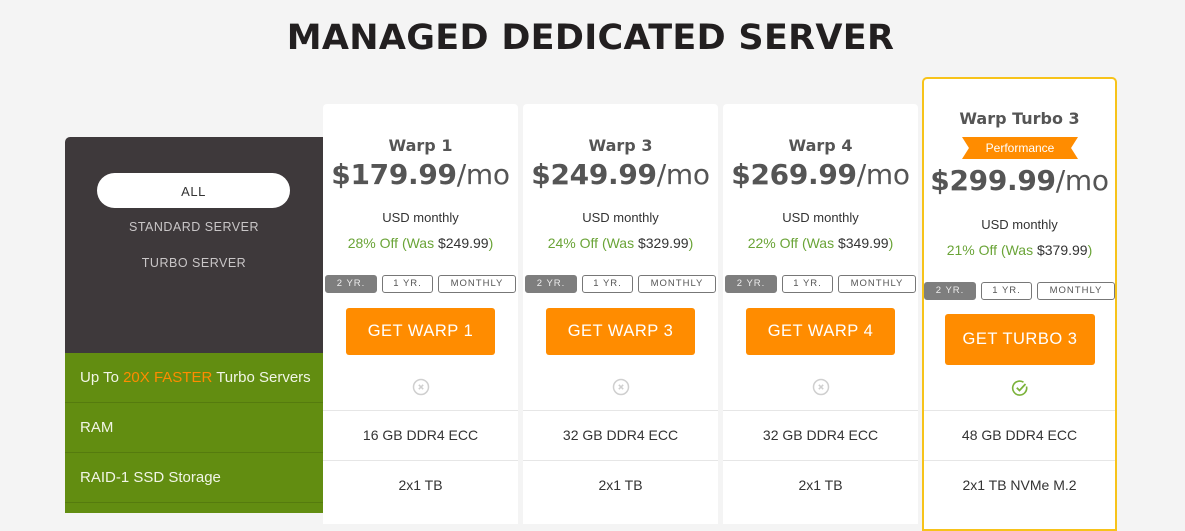 The width and height of the screenshot is (1185, 531). I want to click on plan-discount: 24% Off (Was $329.99), so click(620, 243).